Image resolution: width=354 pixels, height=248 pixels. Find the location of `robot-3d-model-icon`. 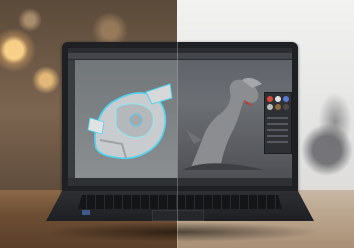

robot-3d-model-icon is located at coordinates (130, 121).